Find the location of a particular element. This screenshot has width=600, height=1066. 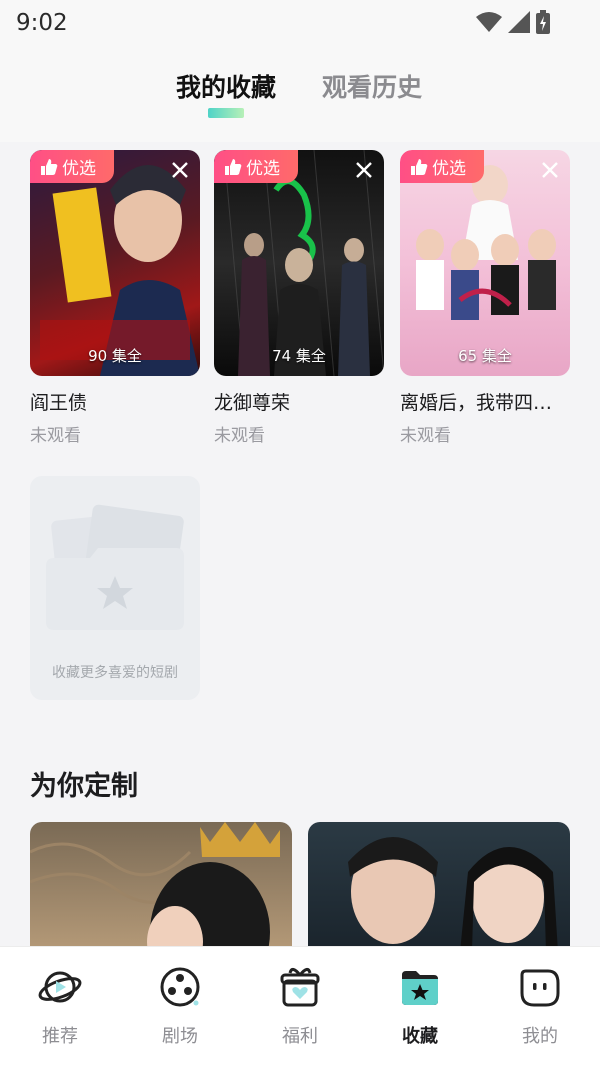

nav-item-favorites: 收藏 is located at coordinates (420, 1006).